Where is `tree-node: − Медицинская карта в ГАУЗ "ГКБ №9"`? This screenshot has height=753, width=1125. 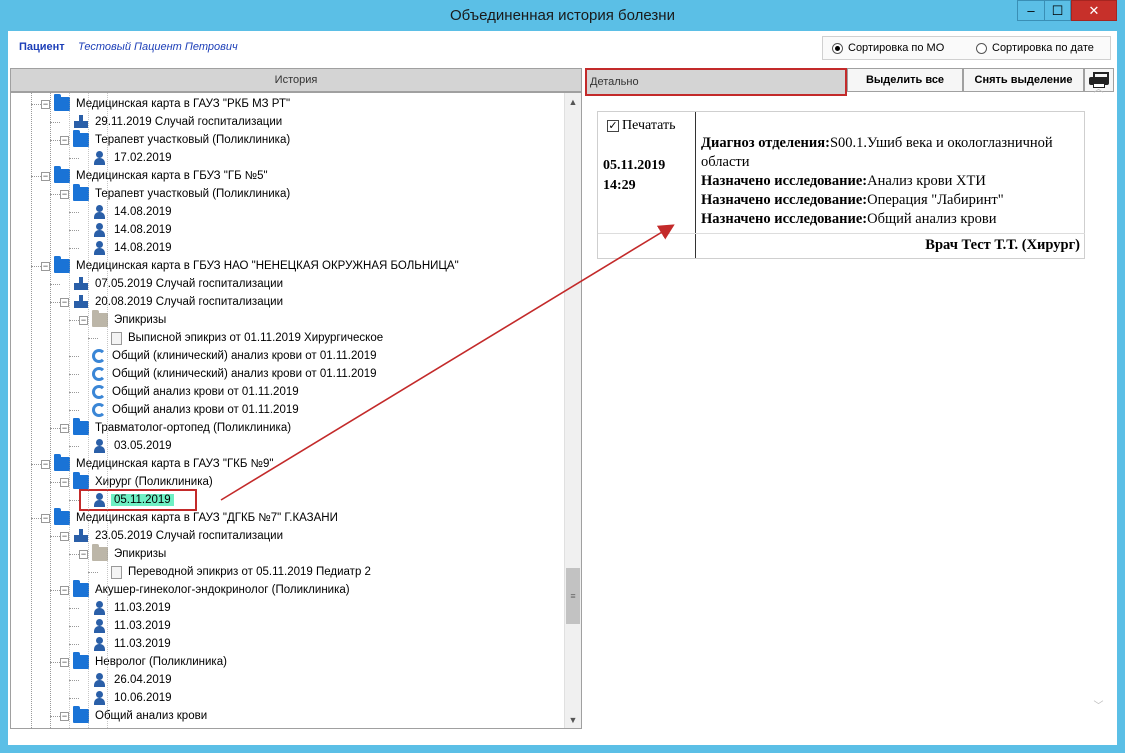 tree-node: − Медицинская карта в ГАУЗ "ГКБ №9" is located at coordinates (158, 463).